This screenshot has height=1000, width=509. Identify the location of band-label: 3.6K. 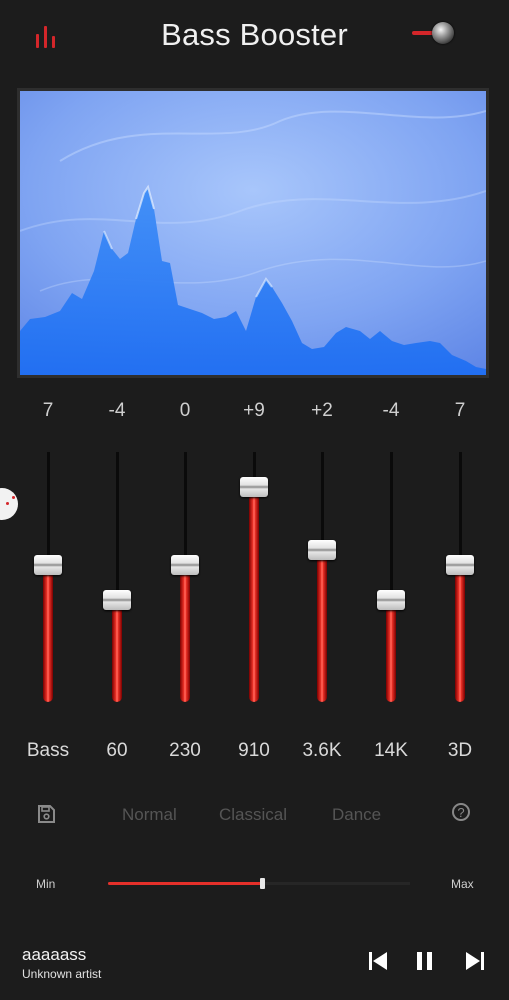
(322, 750).